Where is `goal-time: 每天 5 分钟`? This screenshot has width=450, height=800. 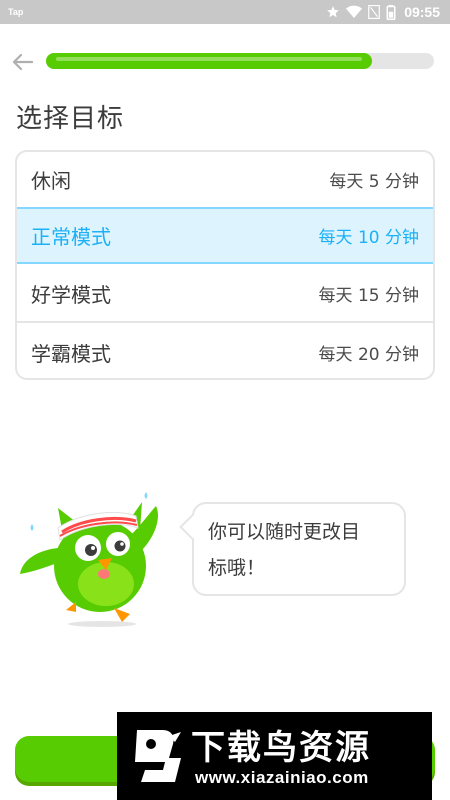
goal-time: 每天 5 分钟 is located at coordinates (374, 182).